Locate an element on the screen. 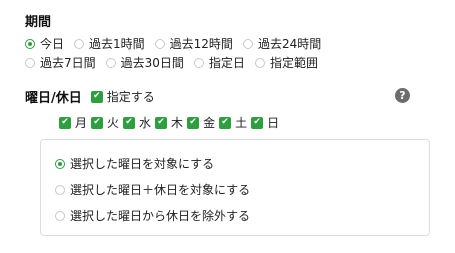 Image resolution: width=455 pixels, height=253 pixels. weekday-header: 曜日/休日 ✔ 指定する is located at coordinates (90, 96).